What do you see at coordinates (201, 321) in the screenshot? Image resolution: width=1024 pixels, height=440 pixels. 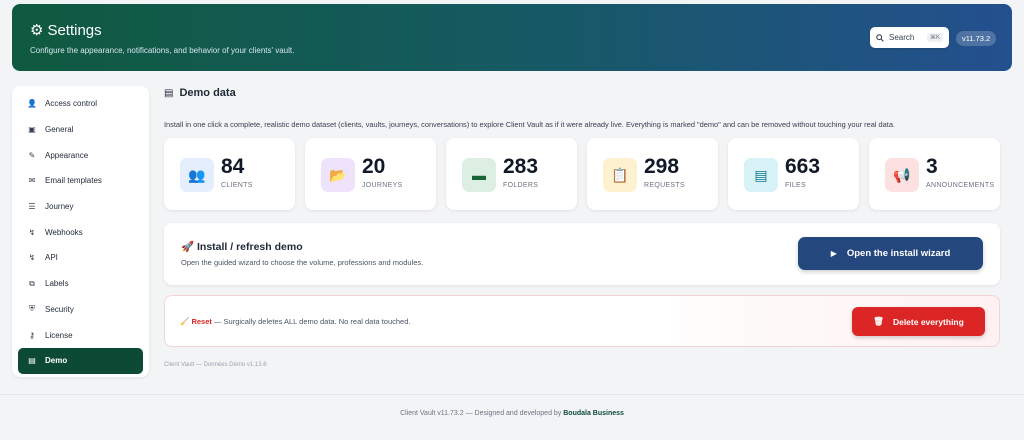 I see `reset-label: Reset` at bounding box center [201, 321].